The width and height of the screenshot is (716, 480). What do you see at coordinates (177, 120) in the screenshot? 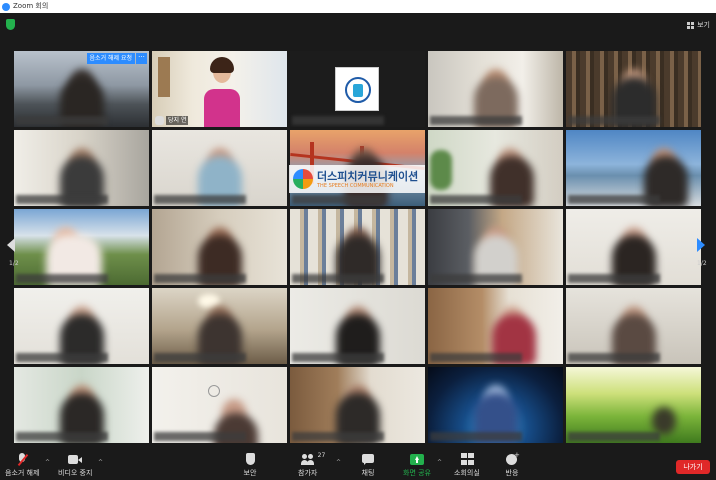
I see `participant-name-label: 당지 연` at bounding box center [177, 120].